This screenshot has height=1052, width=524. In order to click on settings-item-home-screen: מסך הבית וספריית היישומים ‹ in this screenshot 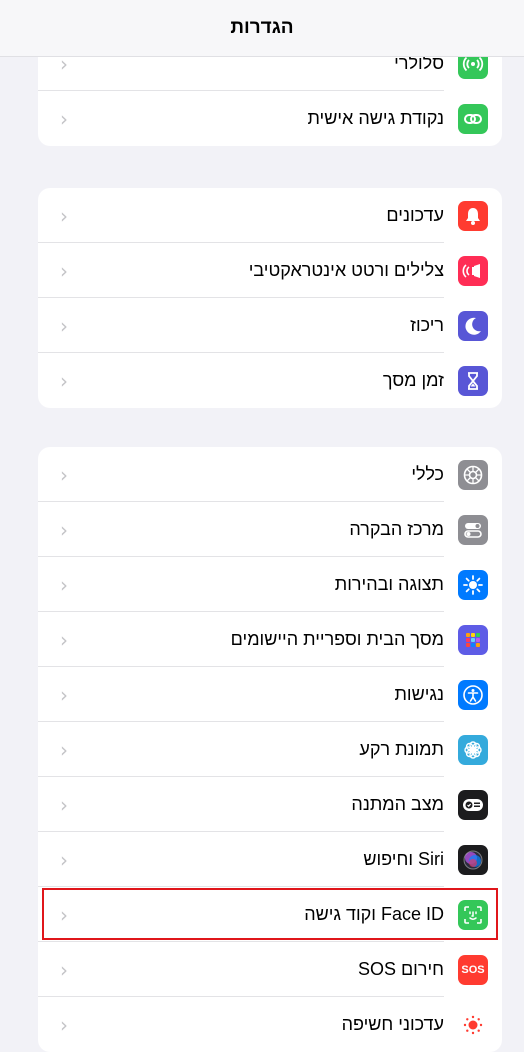, I will do `click(270, 639)`.